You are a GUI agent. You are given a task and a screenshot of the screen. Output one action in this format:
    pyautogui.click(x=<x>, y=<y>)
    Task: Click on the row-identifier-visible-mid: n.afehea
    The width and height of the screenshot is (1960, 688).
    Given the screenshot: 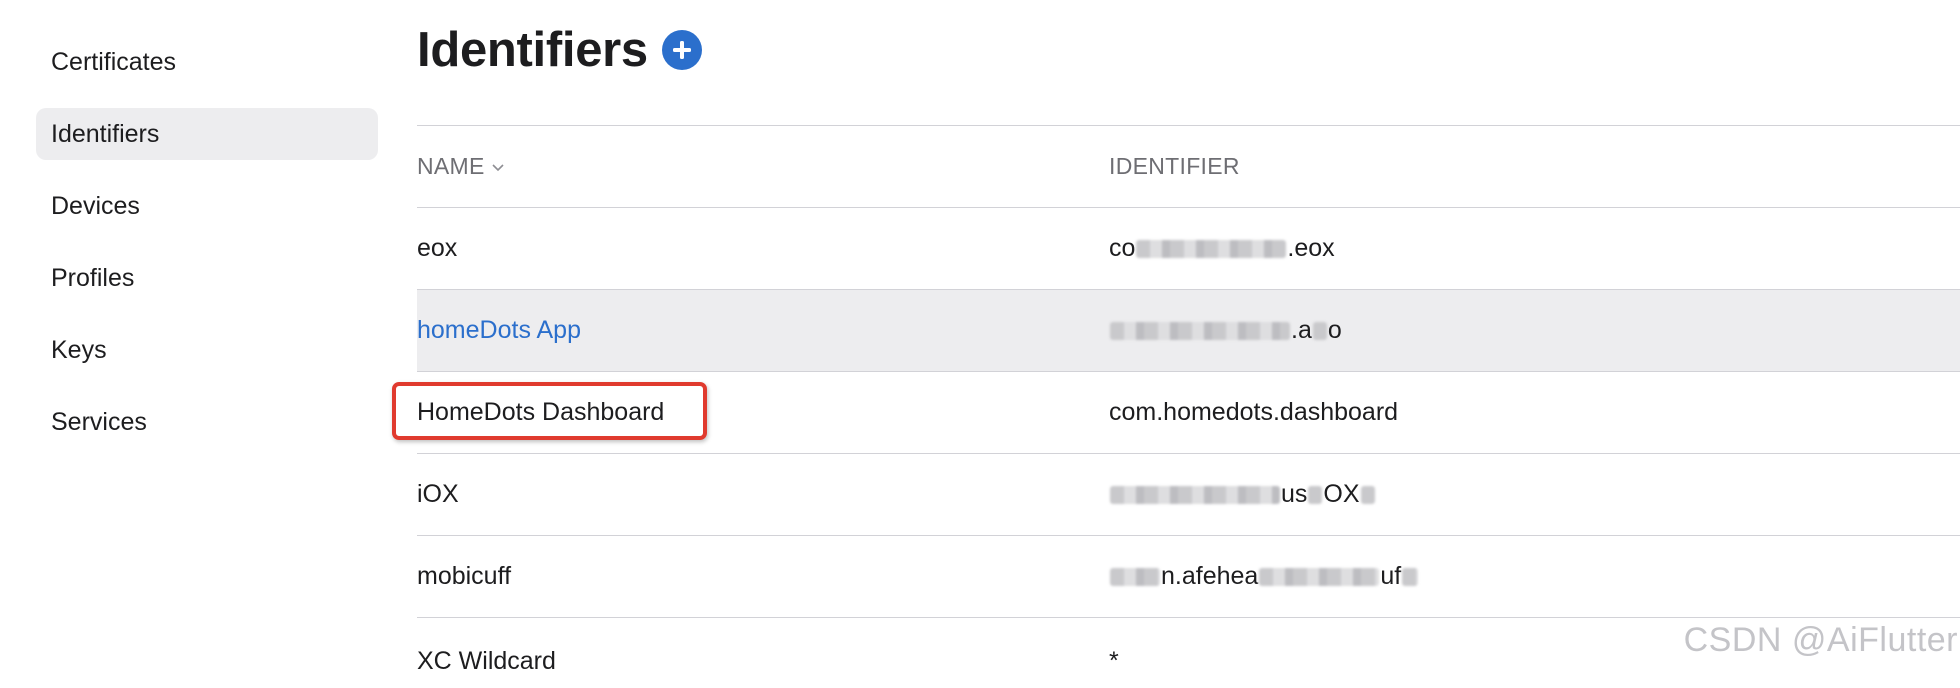 What is the action you would take?
    pyautogui.click(x=1210, y=576)
    